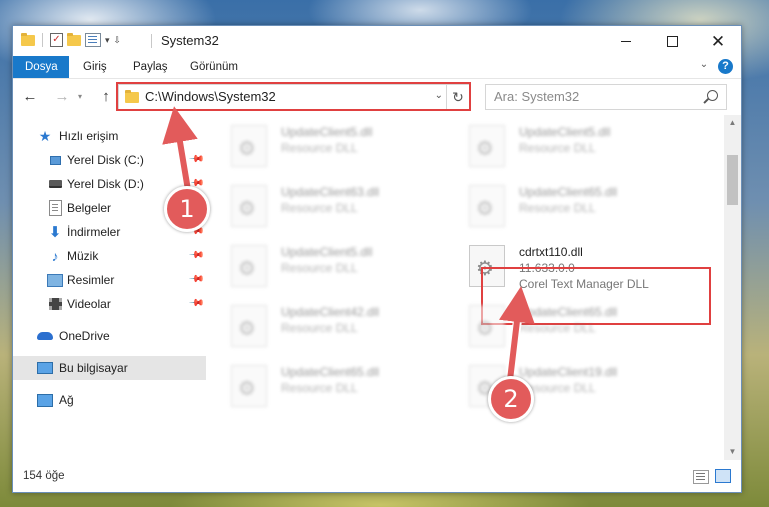 The height and width of the screenshot is (507, 769). Describe the element at coordinates (89, 208) in the screenshot. I see `sidebar-item-label: Belgeler` at that location.